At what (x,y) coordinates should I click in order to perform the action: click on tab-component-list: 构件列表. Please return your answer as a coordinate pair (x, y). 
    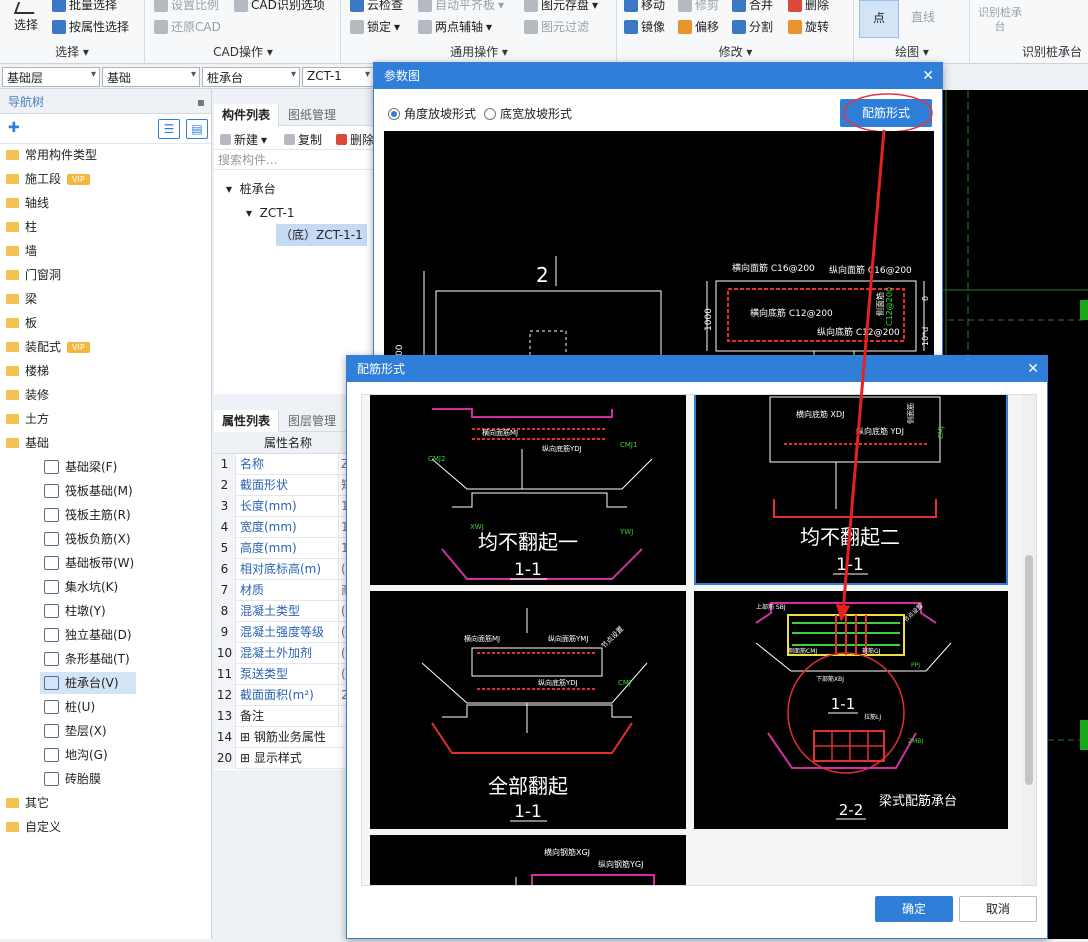
    Looking at the image, I should click on (247, 115).